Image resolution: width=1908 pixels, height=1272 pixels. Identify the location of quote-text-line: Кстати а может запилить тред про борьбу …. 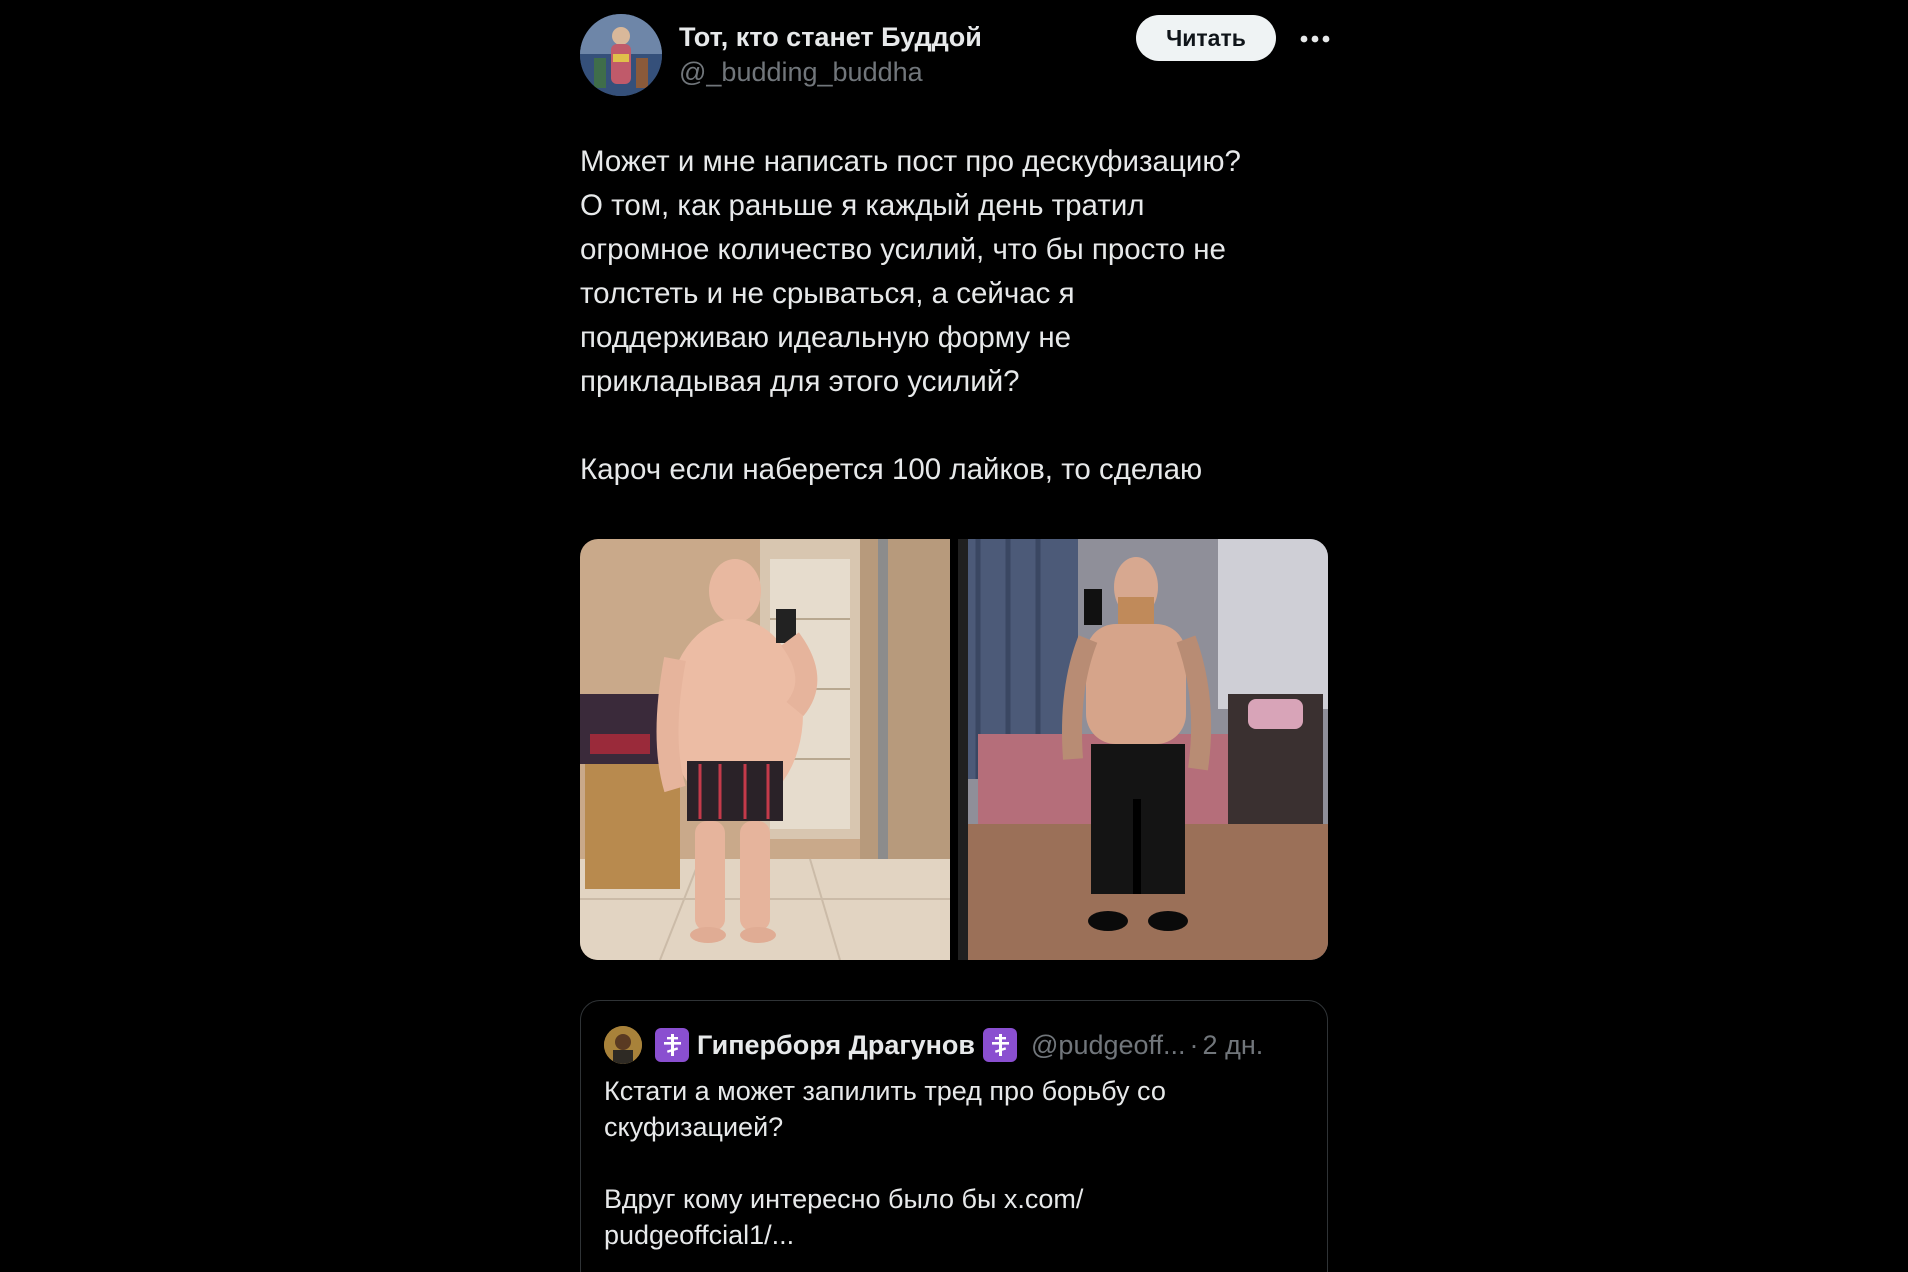
(885, 1091).